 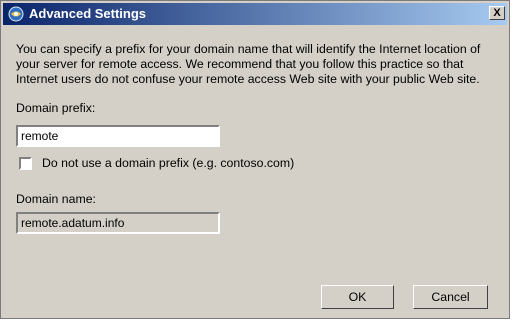 What do you see at coordinates (16, 14) in the screenshot?
I see `app-icon` at bounding box center [16, 14].